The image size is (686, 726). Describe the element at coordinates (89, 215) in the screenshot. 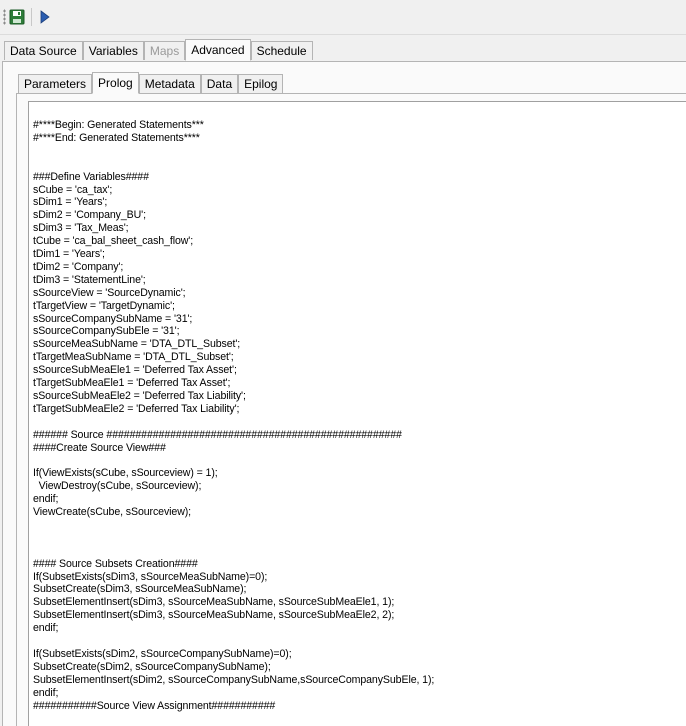

I see `code-line: sDim2 = 'Company_BU';` at that location.